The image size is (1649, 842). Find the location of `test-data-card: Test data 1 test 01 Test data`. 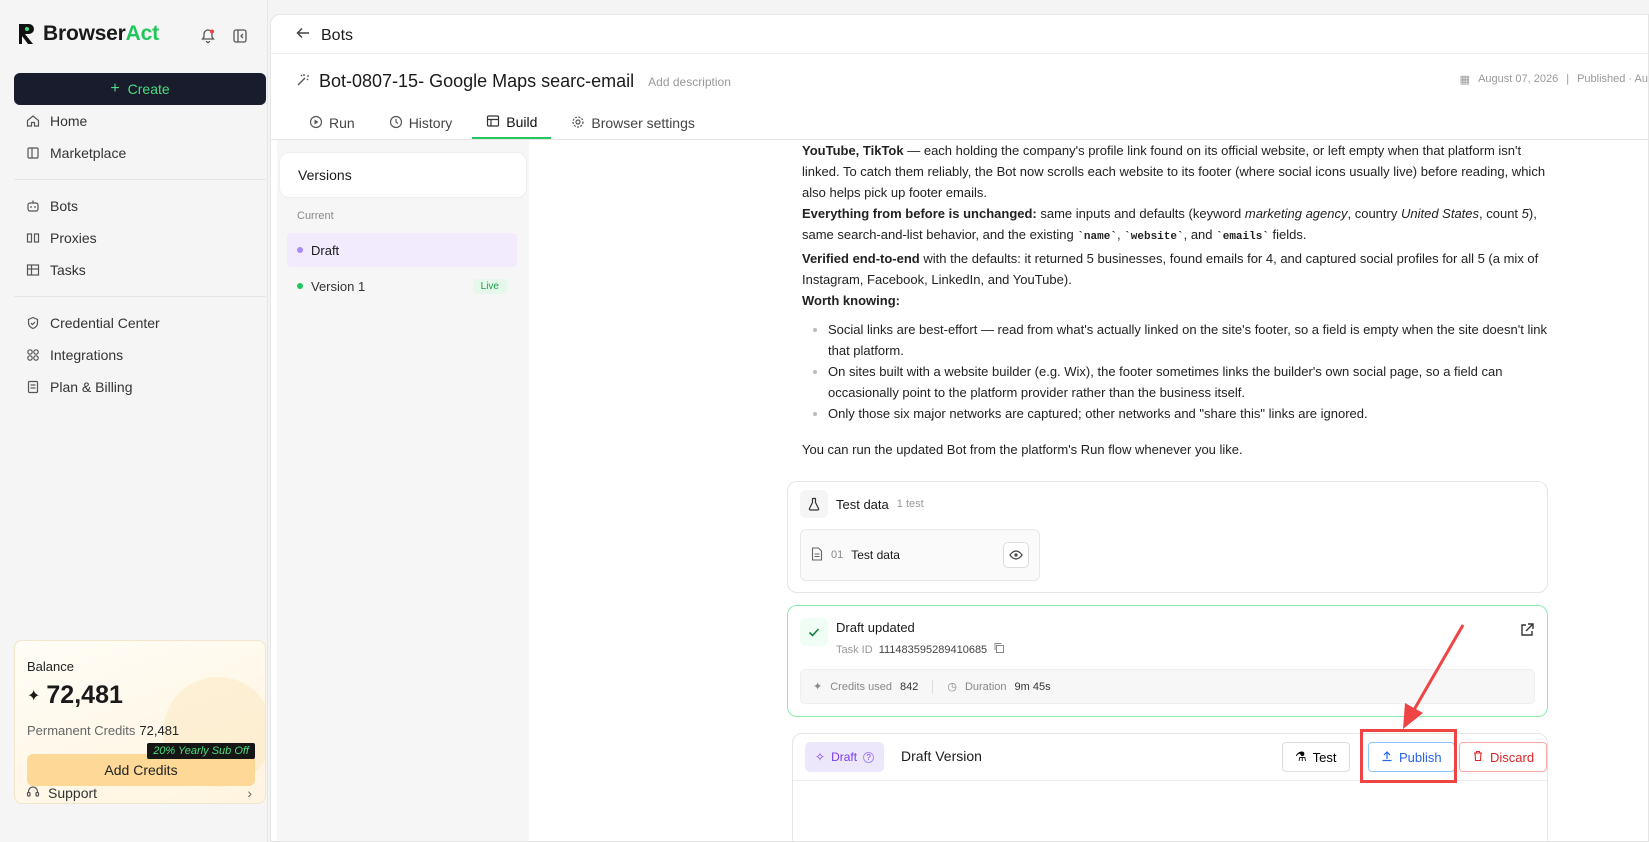

test-data-card: Test data 1 test 01 Test data is located at coordinates (1167, 537).